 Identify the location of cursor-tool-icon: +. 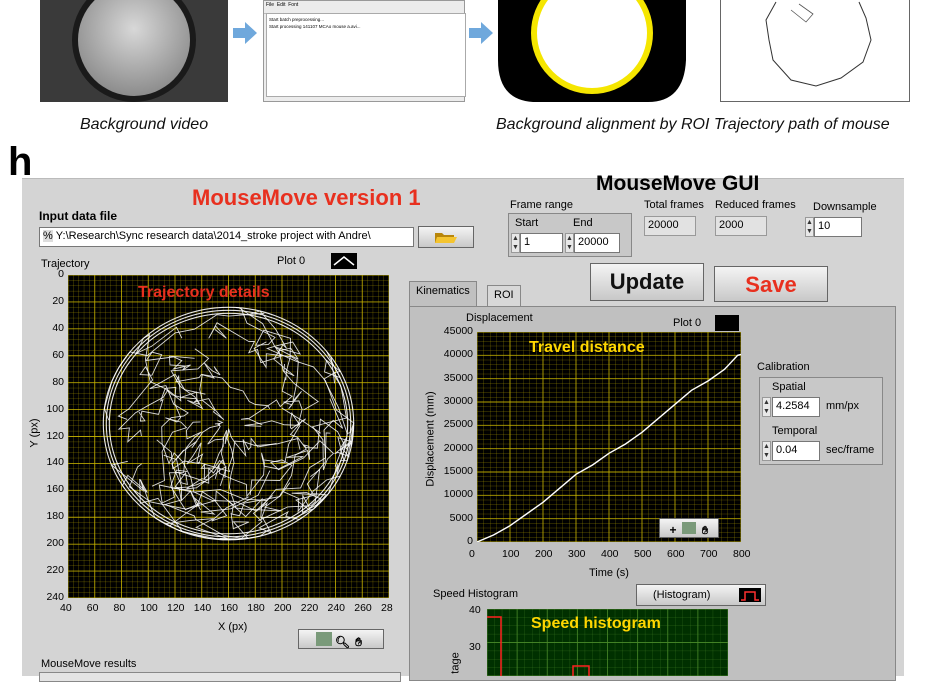
(673, 530).